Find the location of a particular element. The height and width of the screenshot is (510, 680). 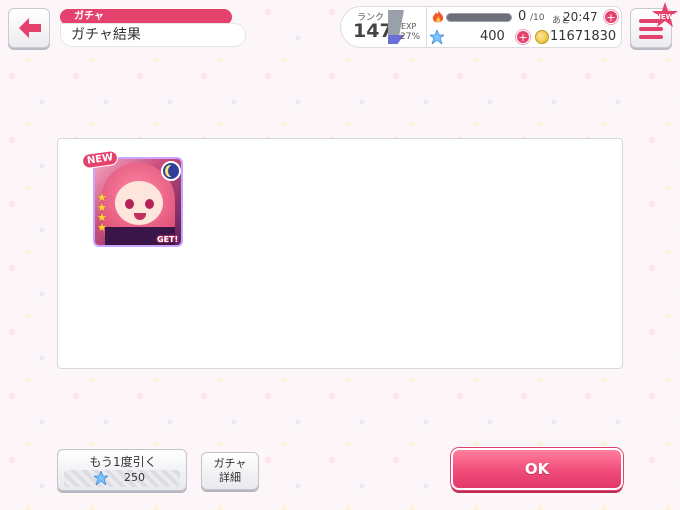

menu-new-badge: NEW is located at coordinates (664, 17).